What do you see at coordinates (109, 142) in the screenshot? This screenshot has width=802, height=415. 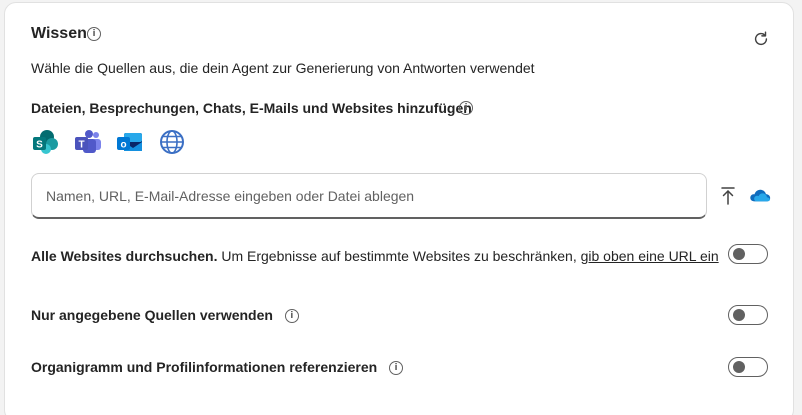 I see `source-app-icons: S T o` at bounding box center [109, 142].